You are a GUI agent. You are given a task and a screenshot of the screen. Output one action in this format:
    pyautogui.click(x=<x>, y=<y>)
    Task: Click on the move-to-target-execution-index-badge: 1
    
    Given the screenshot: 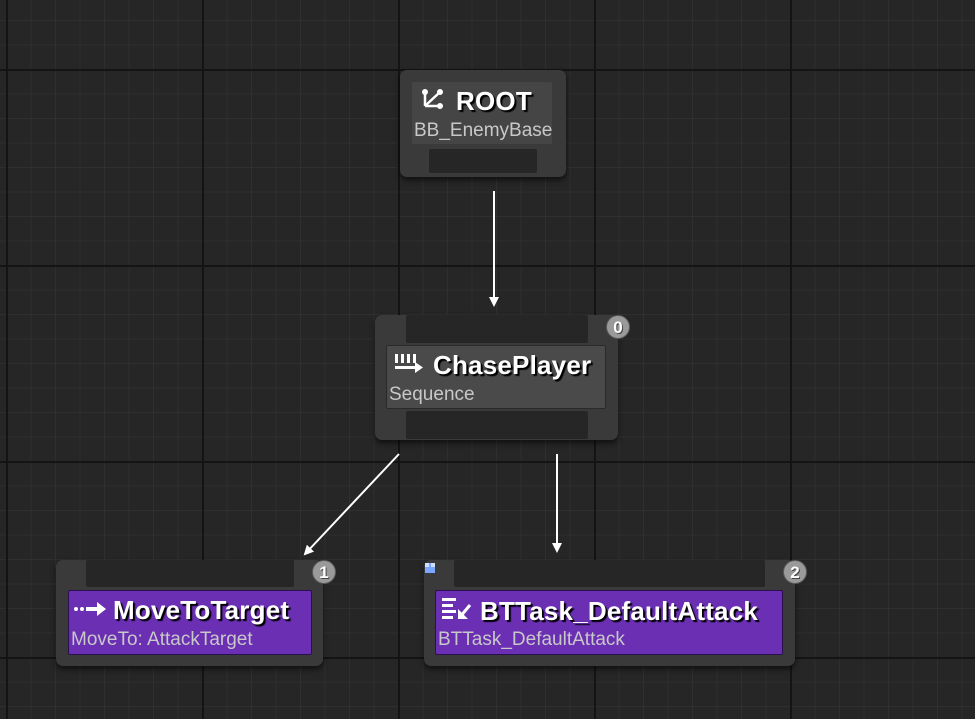 What is the action you would take?
    pyautogui.click(x=324, y=572)
    